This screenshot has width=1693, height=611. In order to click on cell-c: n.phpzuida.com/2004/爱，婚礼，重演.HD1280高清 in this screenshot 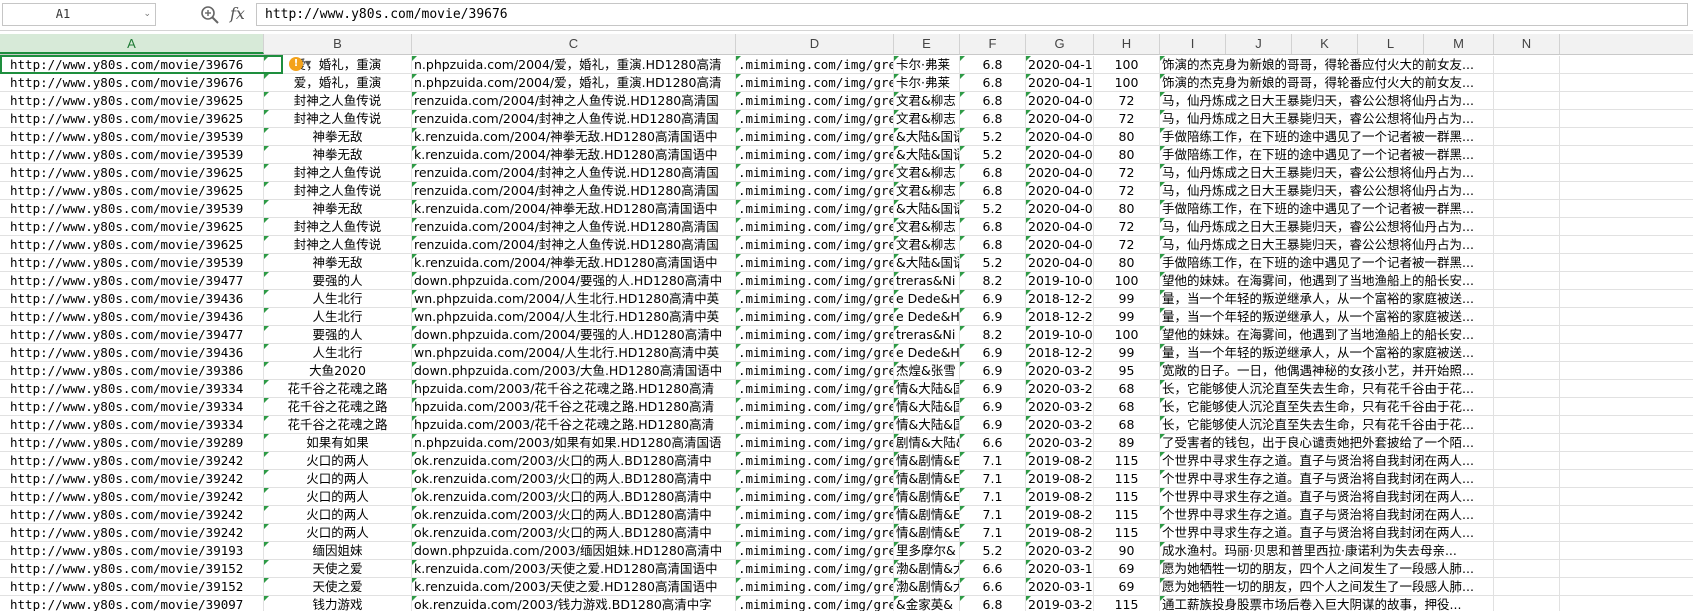, I will do `click(574, 83)`.